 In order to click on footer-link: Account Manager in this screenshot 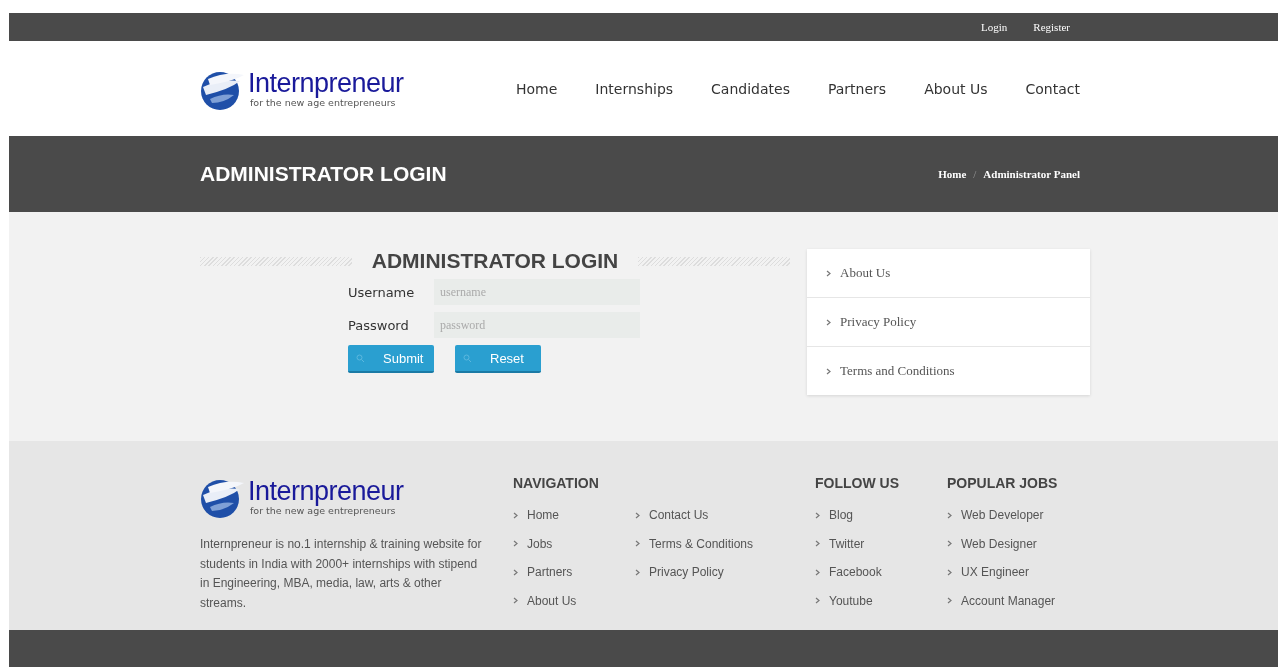, I will do `click(1002, 600)`.